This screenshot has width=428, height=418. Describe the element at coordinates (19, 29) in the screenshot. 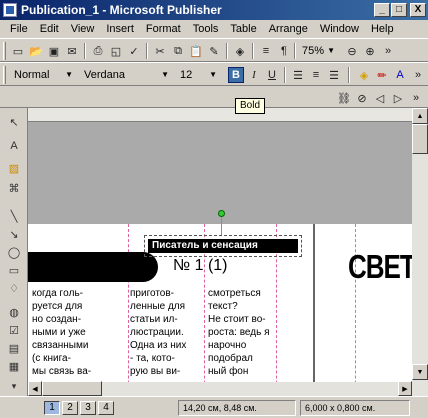

I see `menu-file: File` at that location.